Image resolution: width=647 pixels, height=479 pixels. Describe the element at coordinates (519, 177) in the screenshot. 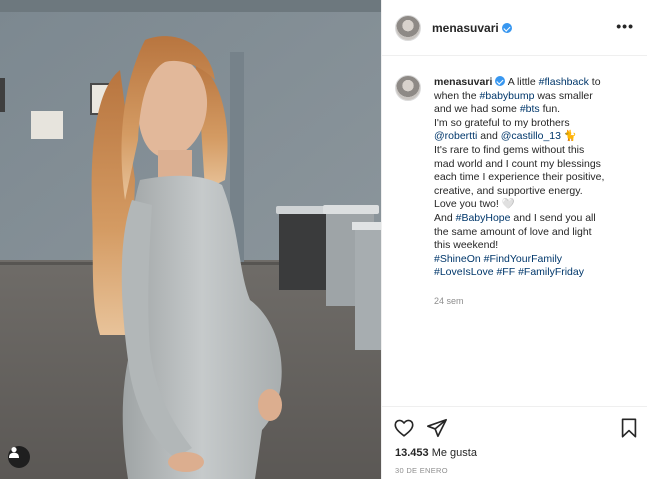

I see `caption-text: each time I experience their positive,` at that location.